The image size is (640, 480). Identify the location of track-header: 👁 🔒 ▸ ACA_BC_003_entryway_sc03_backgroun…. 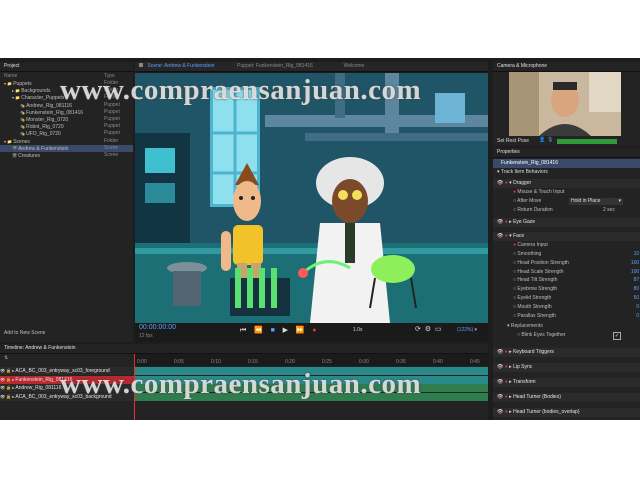
(67, 396).